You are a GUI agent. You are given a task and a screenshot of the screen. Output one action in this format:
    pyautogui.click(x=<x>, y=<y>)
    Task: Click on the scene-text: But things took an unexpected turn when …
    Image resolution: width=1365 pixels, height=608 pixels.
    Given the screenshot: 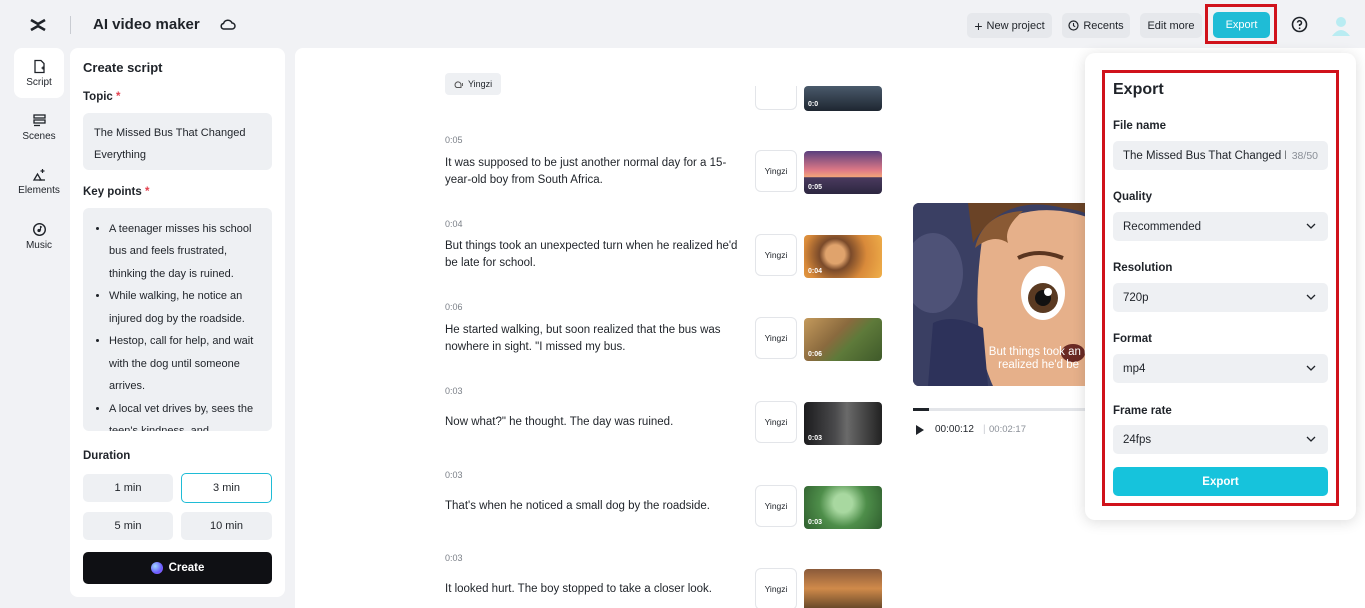 What is the action you would take?
    pyautogui.click(x=595, y=255)
    